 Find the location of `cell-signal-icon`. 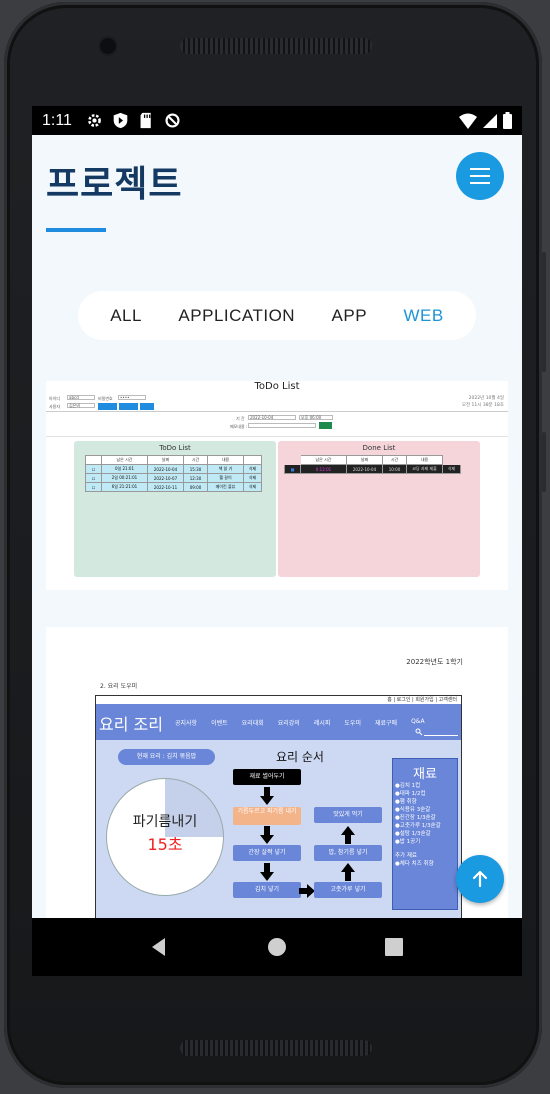

cell-signal-icon is located at coordinates (490, 120).